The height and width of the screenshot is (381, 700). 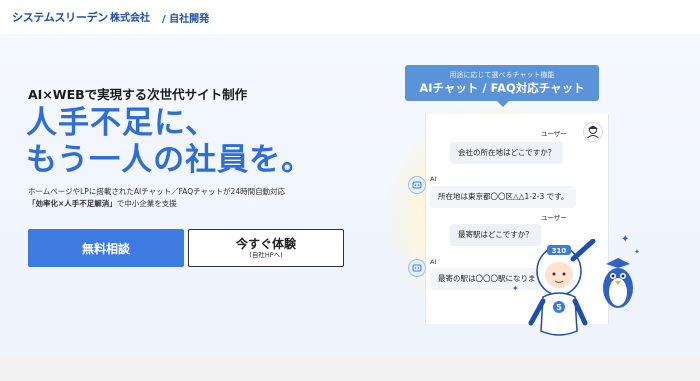 I want to click on header-section-label: / 自社開発, so click(x=185, y=19).